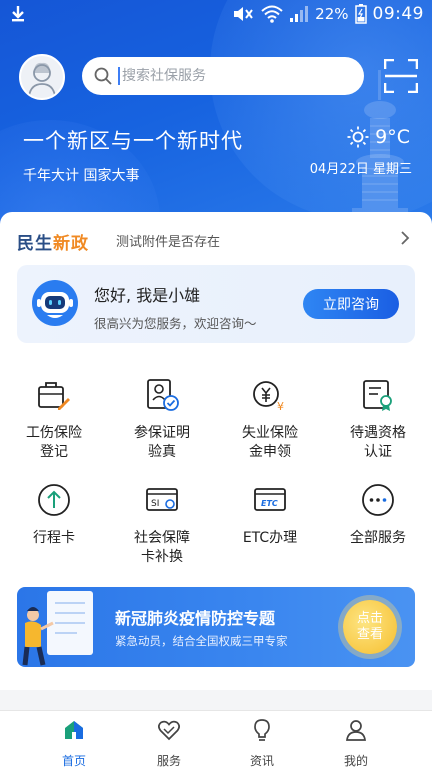 The image size is (432, 769). Describe the element at coordinates (270, 515) in the screenshot. I see `service-etc: ETC ETC办理` at that location.